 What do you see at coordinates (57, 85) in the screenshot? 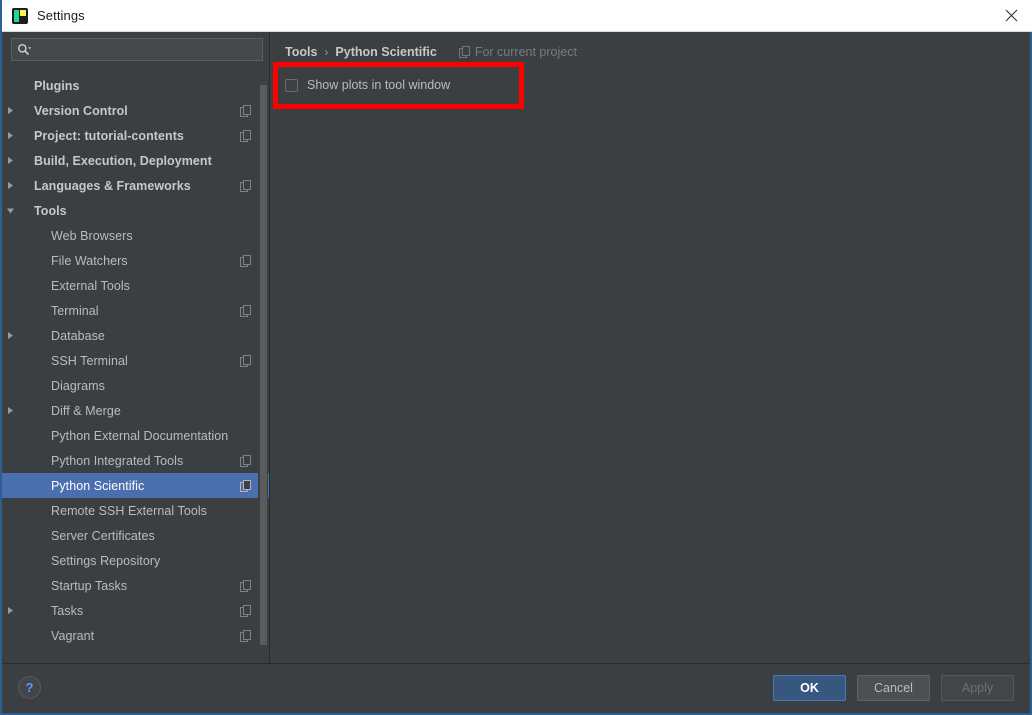
I see `sidebar-item-label: Plugins` at bounding box center [57, 85].